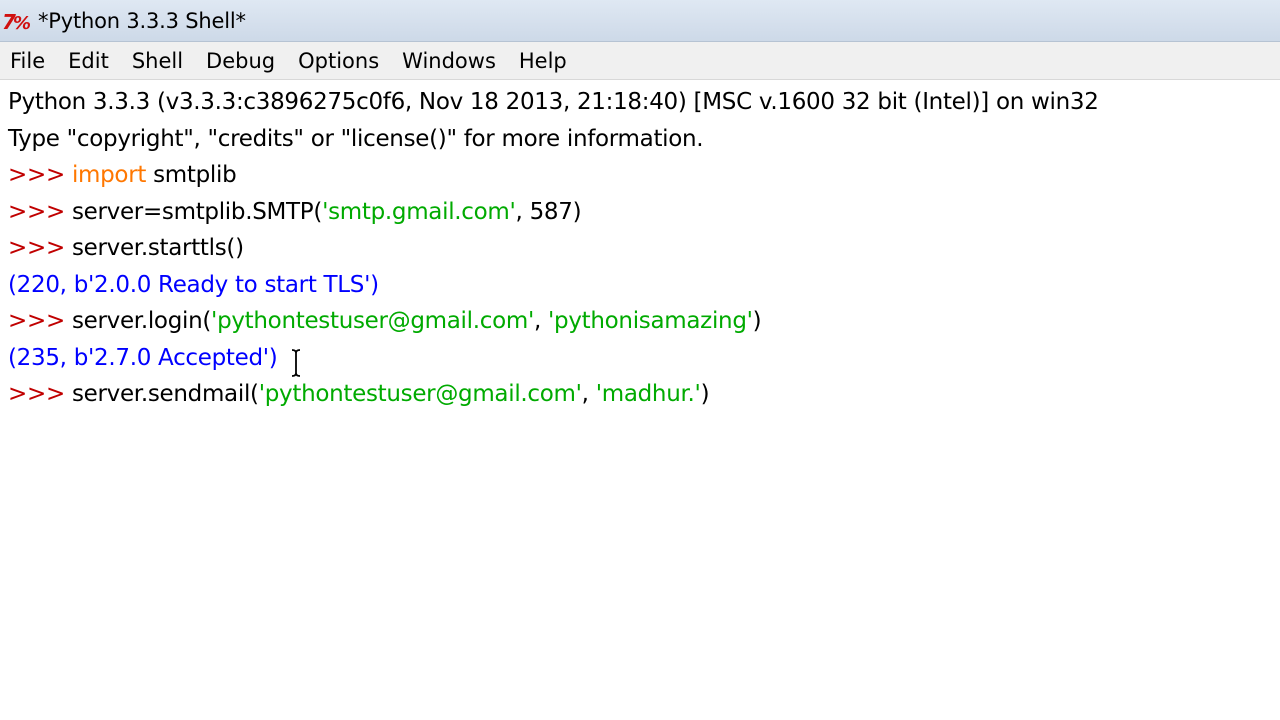  What do you see at coordinates (548, 211) in the screenshot?
I see `code-text: , 587)` at bounding box center [548, 211].